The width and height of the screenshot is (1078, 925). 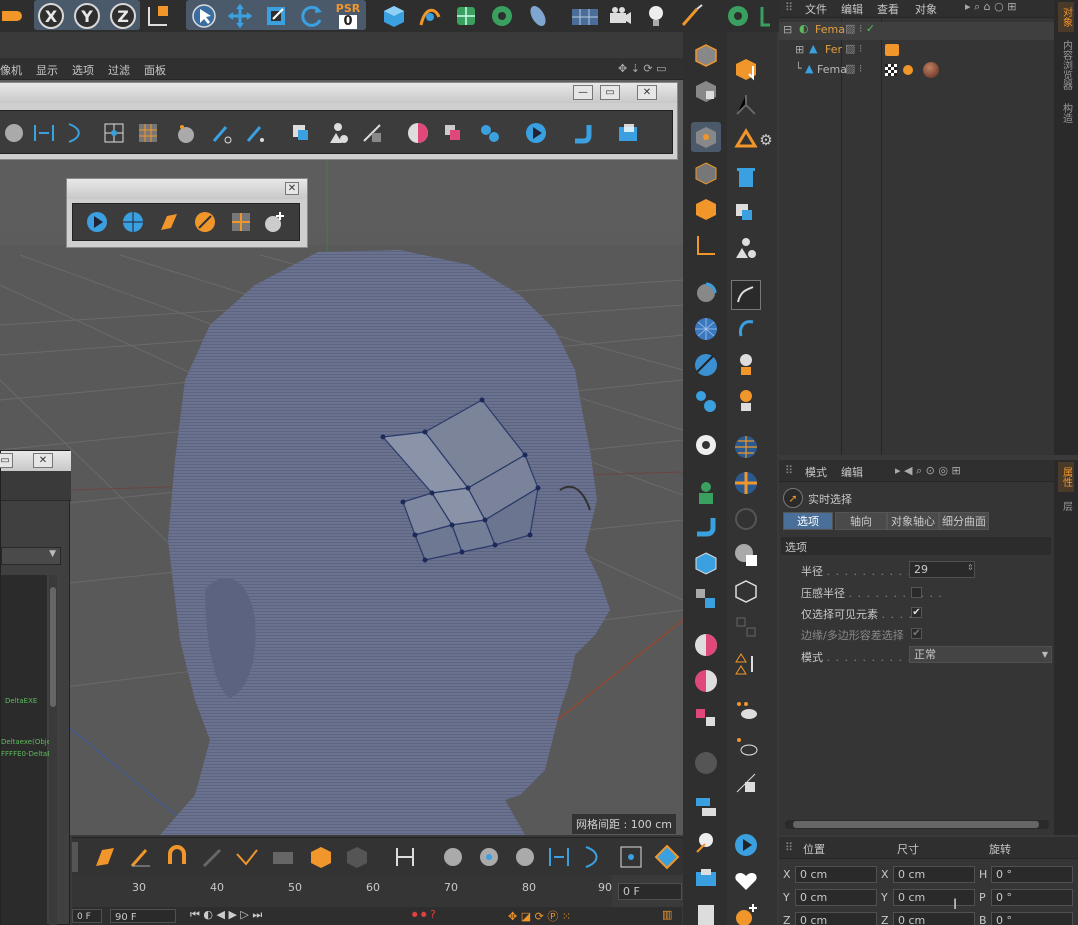 What do you see at coordinates (647, 92) in the screenshot?
I see `close-button: ✕` at bounding box center [647, 92].